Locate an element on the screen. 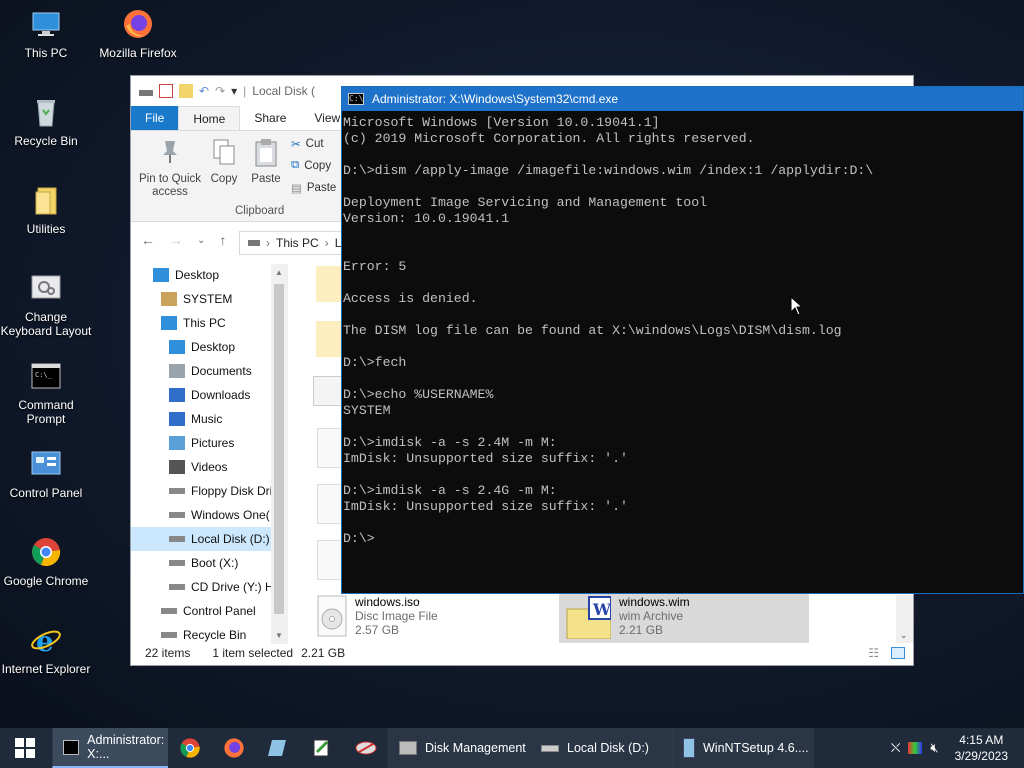 This screenshot has width=1024, height=768. file-item-windows-iso: windows.iso Disc Image File 2.57 GB is located at coordinates (437, 616).